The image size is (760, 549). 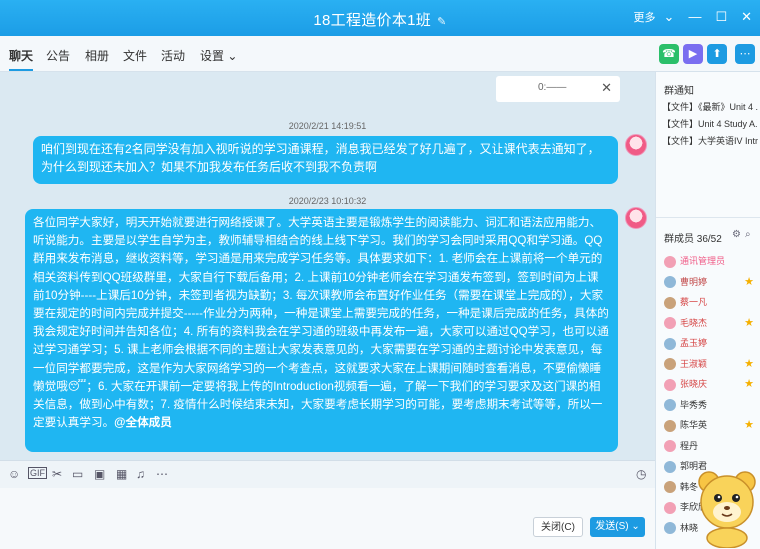 What do you see at coordinates (703, 261) in the screenshot?
I see `member-name: 通讯管理员` at bounding box center [703, 261].